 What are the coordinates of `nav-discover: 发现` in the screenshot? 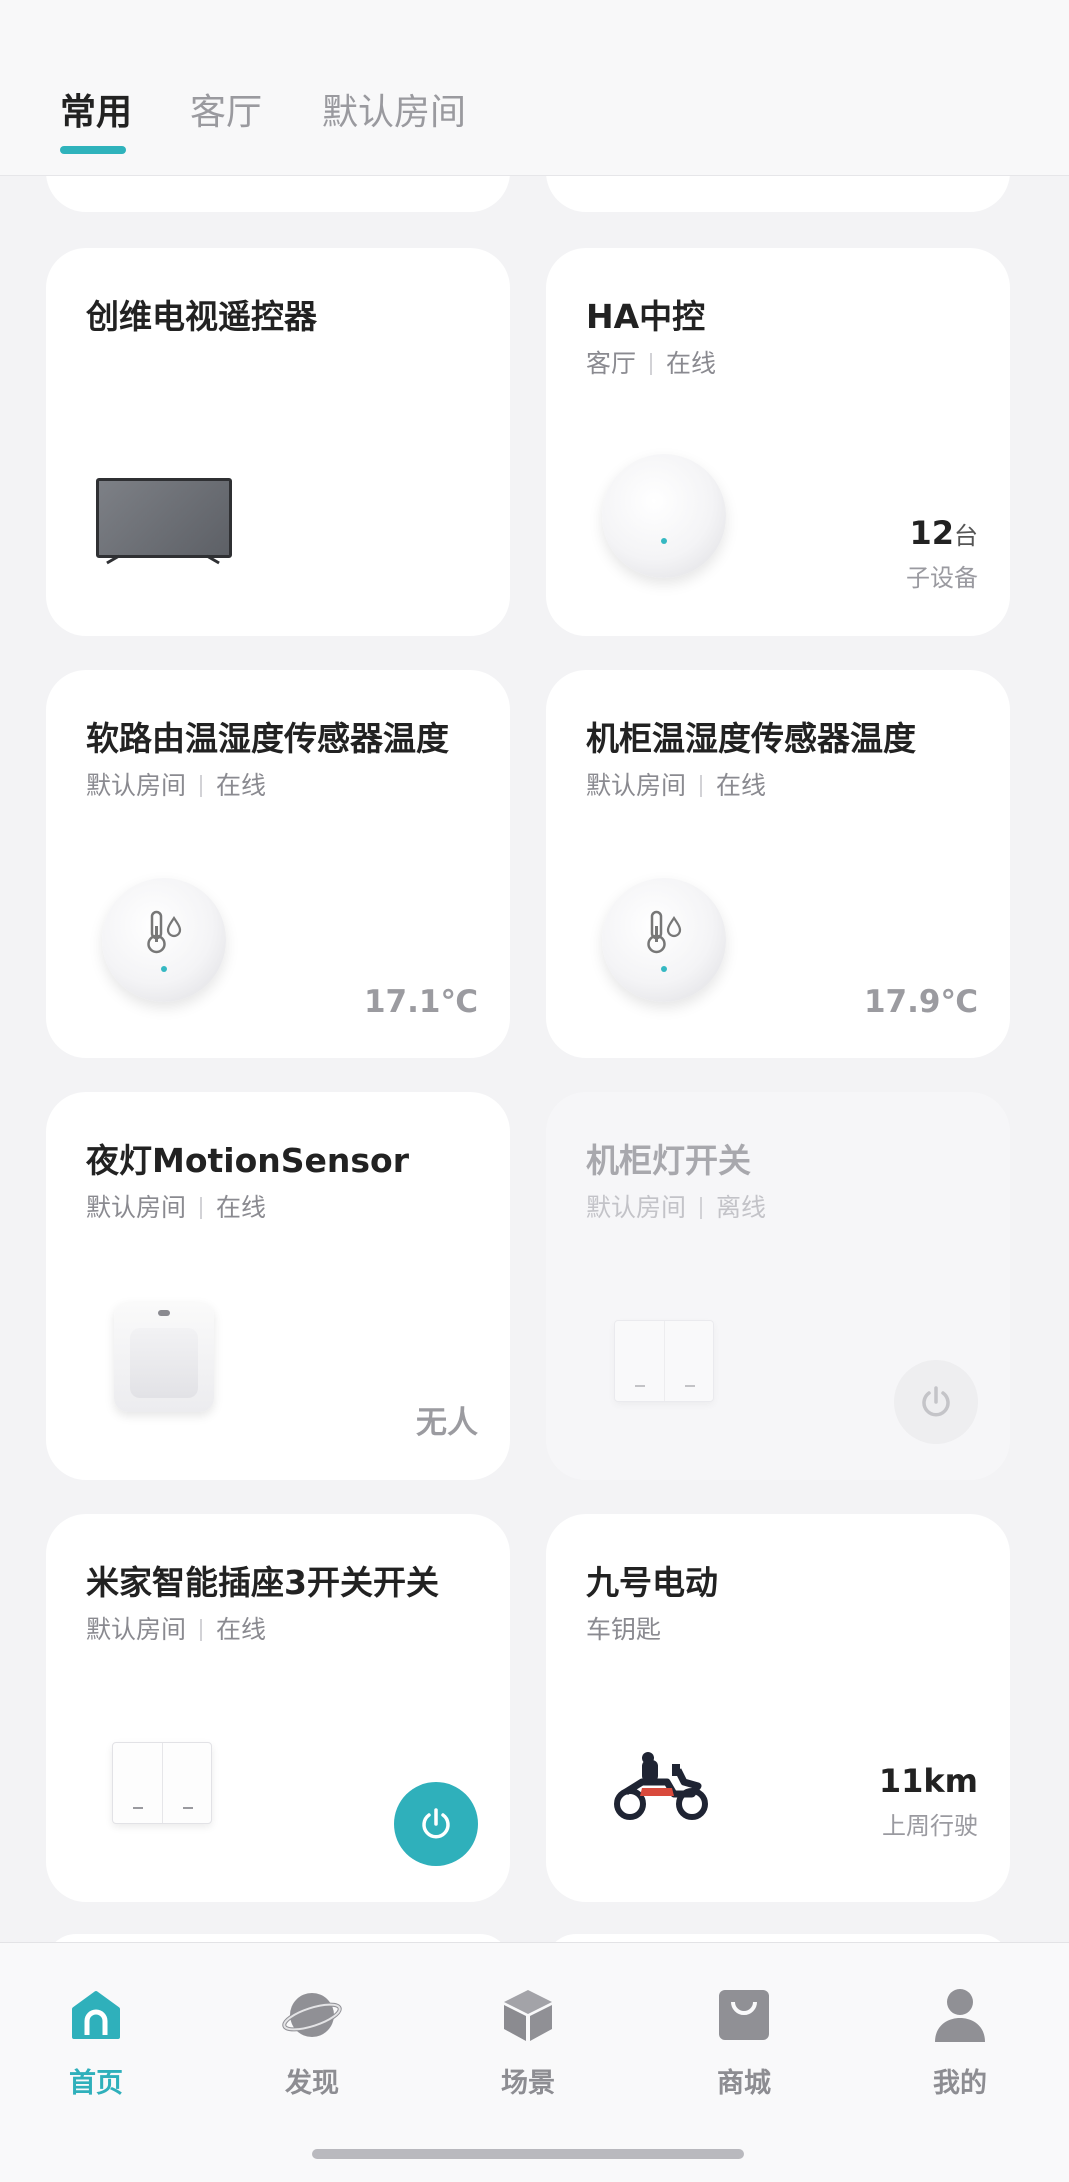 It's located at (312, 2041).